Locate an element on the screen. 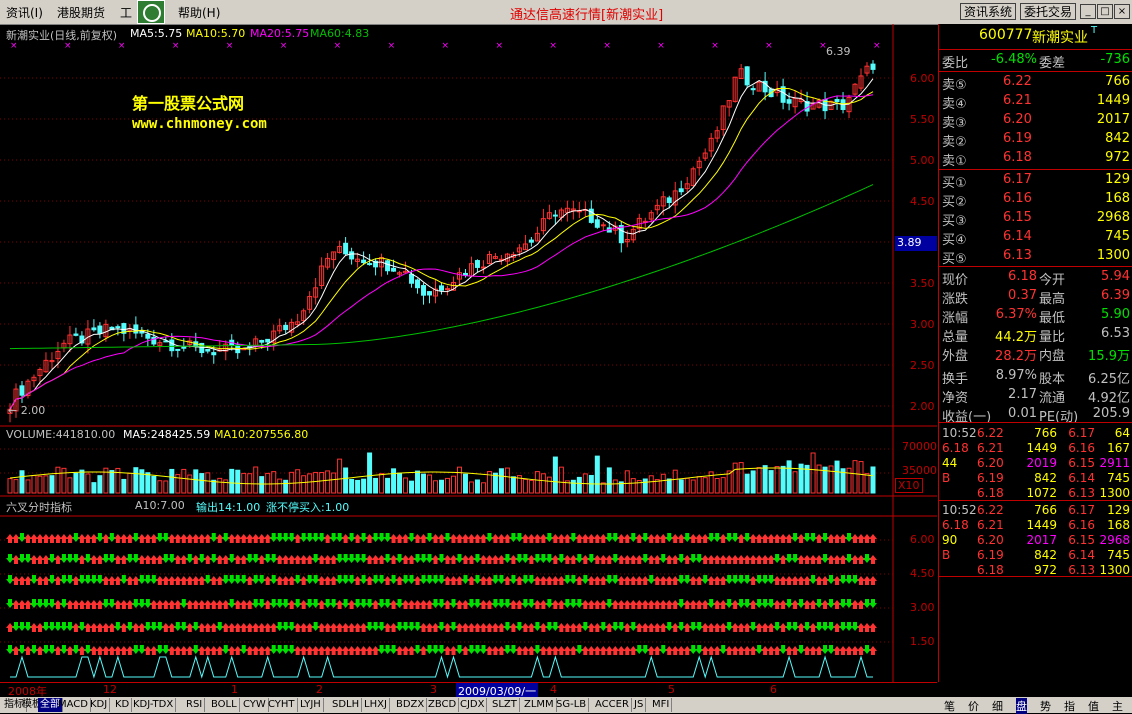  right-tab: 价 is located at coordinates (973, 706).